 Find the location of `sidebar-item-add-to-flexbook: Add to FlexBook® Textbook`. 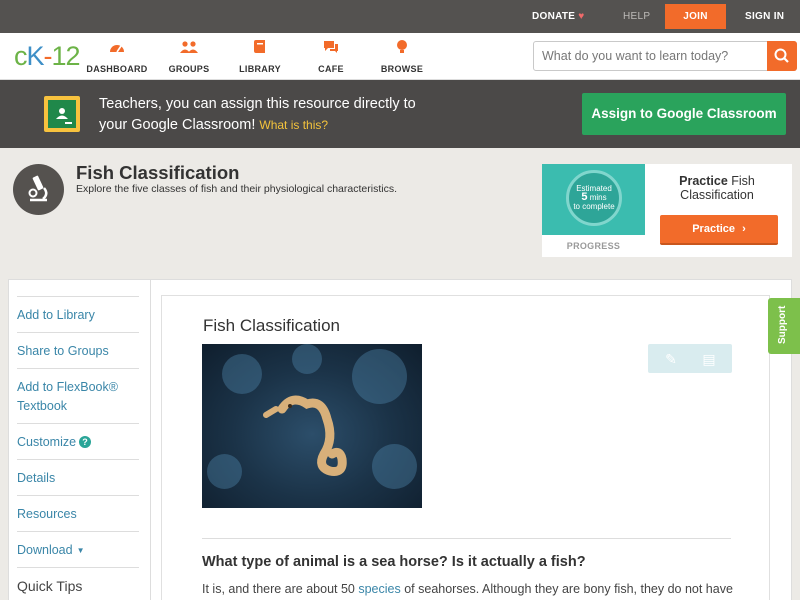

sidebar-item-add-to-flexbook: Add to FlexBook® Textbook is located at coordinates (78, 392).